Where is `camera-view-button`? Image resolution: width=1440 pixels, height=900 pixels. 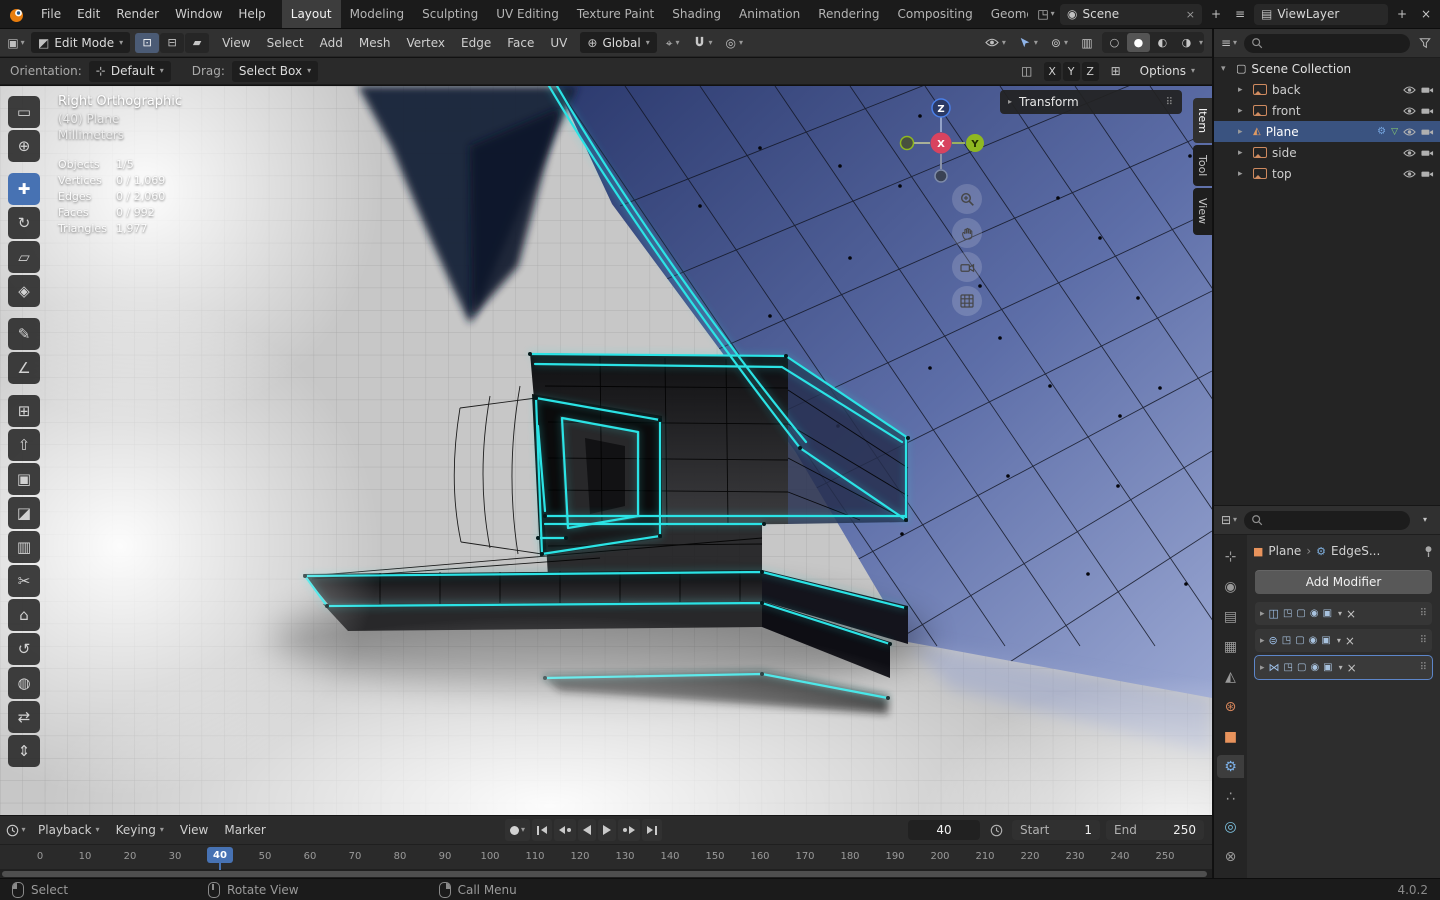 camera-view-button is located at coordinates (967, 267).